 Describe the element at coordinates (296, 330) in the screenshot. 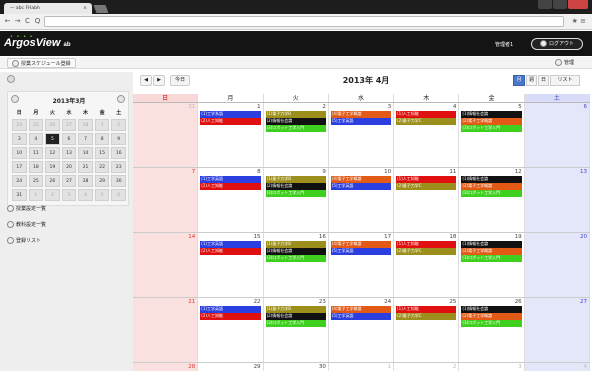

I see `day-cell: 23 (1)量子力学B (2)情報社会論 (3)ロボット工学入門` at that location.